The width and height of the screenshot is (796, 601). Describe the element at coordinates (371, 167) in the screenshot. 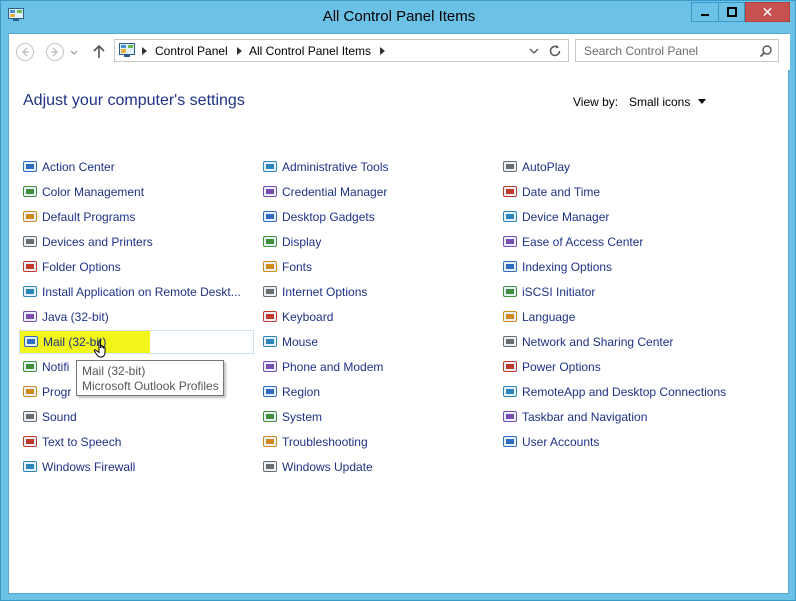

I see `control-panel-item: Administrative Tools` at that location.